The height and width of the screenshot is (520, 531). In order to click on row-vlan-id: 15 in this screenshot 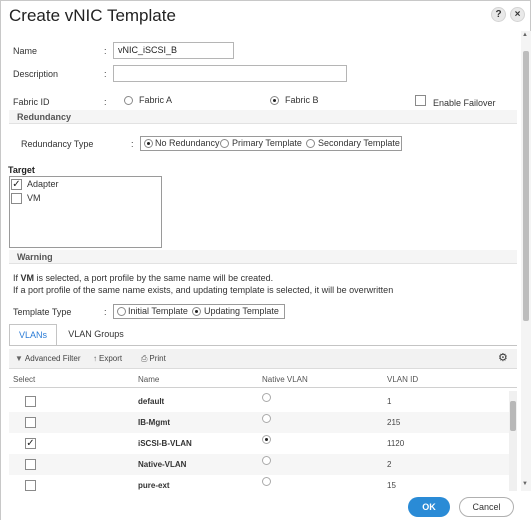, I will do `click(391, 485)`.